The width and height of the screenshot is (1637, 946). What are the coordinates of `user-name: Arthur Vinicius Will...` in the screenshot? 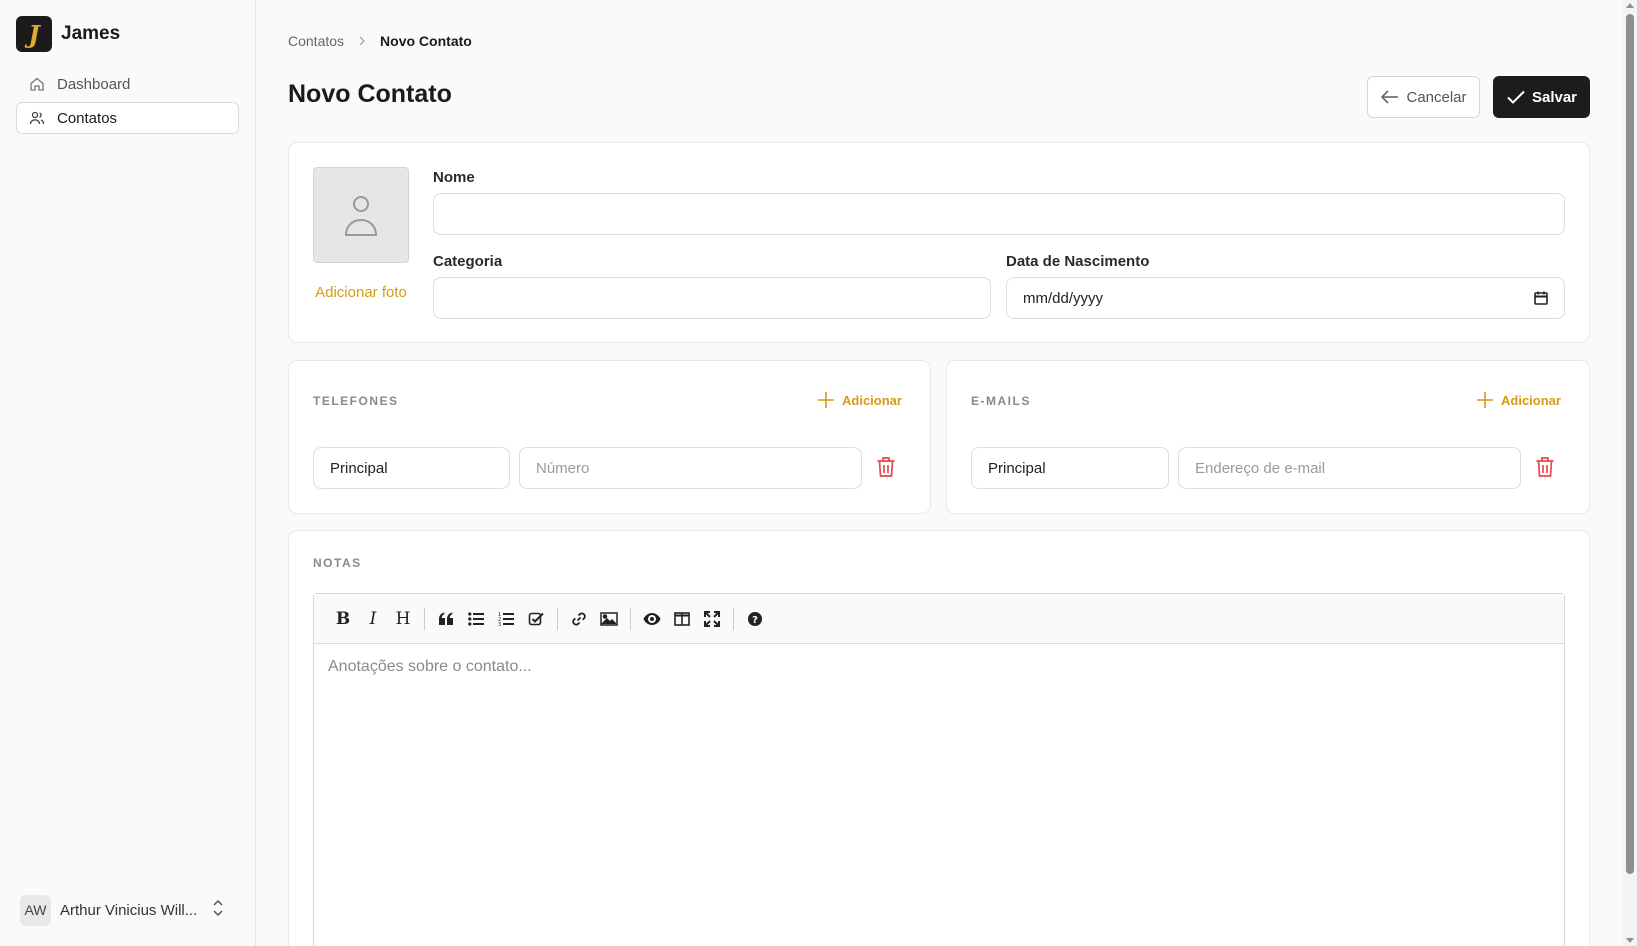 It's located at (129, 910).